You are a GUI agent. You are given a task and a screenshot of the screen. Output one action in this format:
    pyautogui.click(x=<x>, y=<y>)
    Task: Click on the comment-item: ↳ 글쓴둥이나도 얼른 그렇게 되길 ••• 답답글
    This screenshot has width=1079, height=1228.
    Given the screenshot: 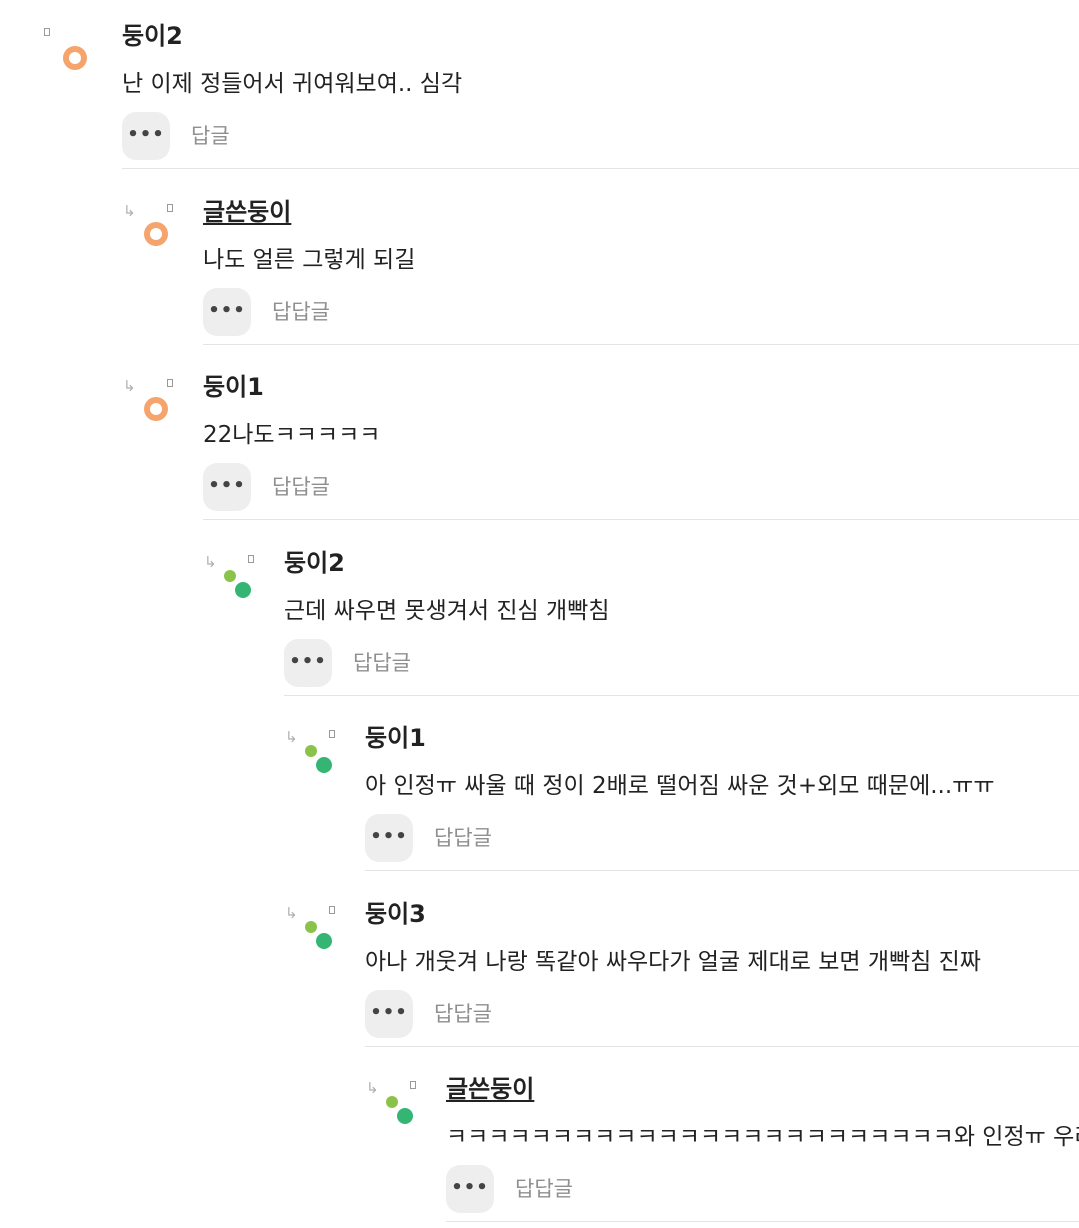 What is the action you would take?
    pyautogui.click(x=539, y=263)
    